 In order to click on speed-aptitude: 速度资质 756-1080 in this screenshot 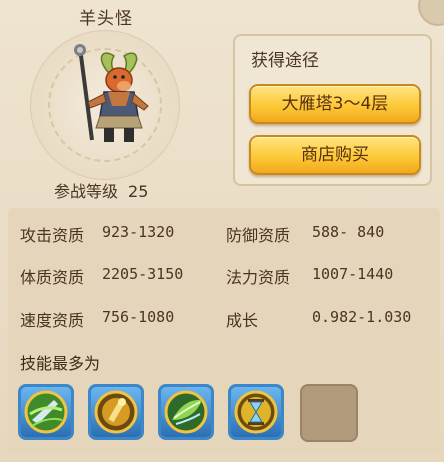, I will do `click(97, 319)`.